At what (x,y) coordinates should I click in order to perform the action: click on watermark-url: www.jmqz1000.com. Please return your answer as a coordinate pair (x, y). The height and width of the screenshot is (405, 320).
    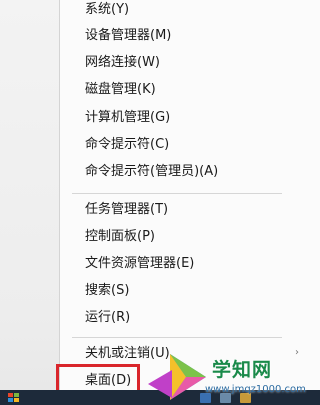
    Looking at the image, I should click on (255, 389).